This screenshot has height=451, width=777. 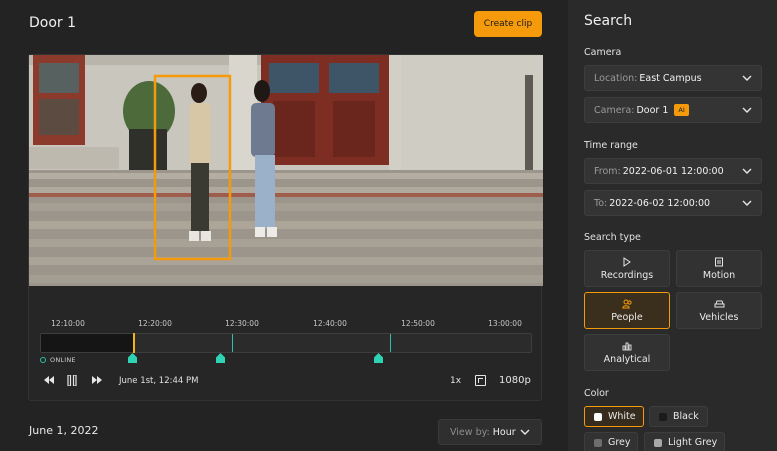 I want to click on color-chip-label: Black, so click(x=686, y=416).